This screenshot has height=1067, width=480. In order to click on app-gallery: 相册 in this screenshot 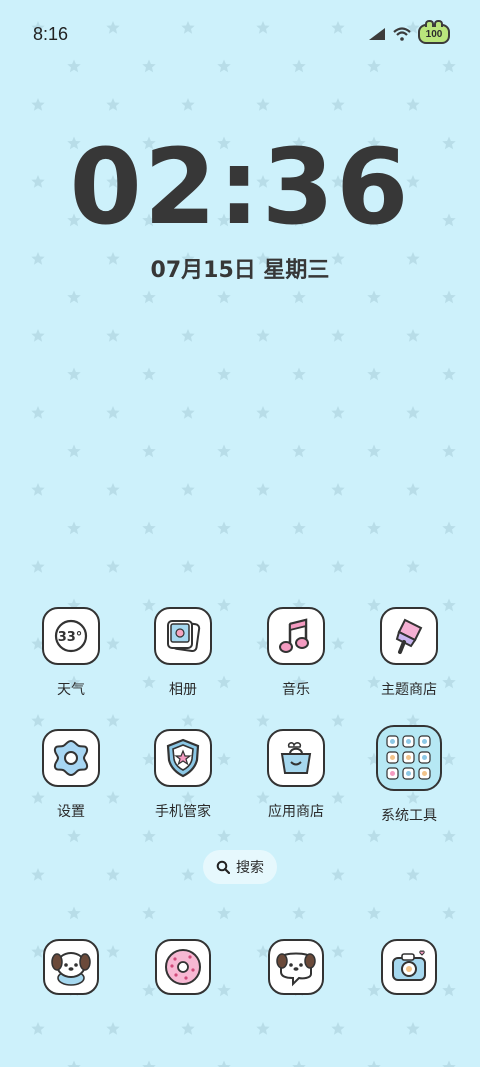, I will do `click(183, 653)`.